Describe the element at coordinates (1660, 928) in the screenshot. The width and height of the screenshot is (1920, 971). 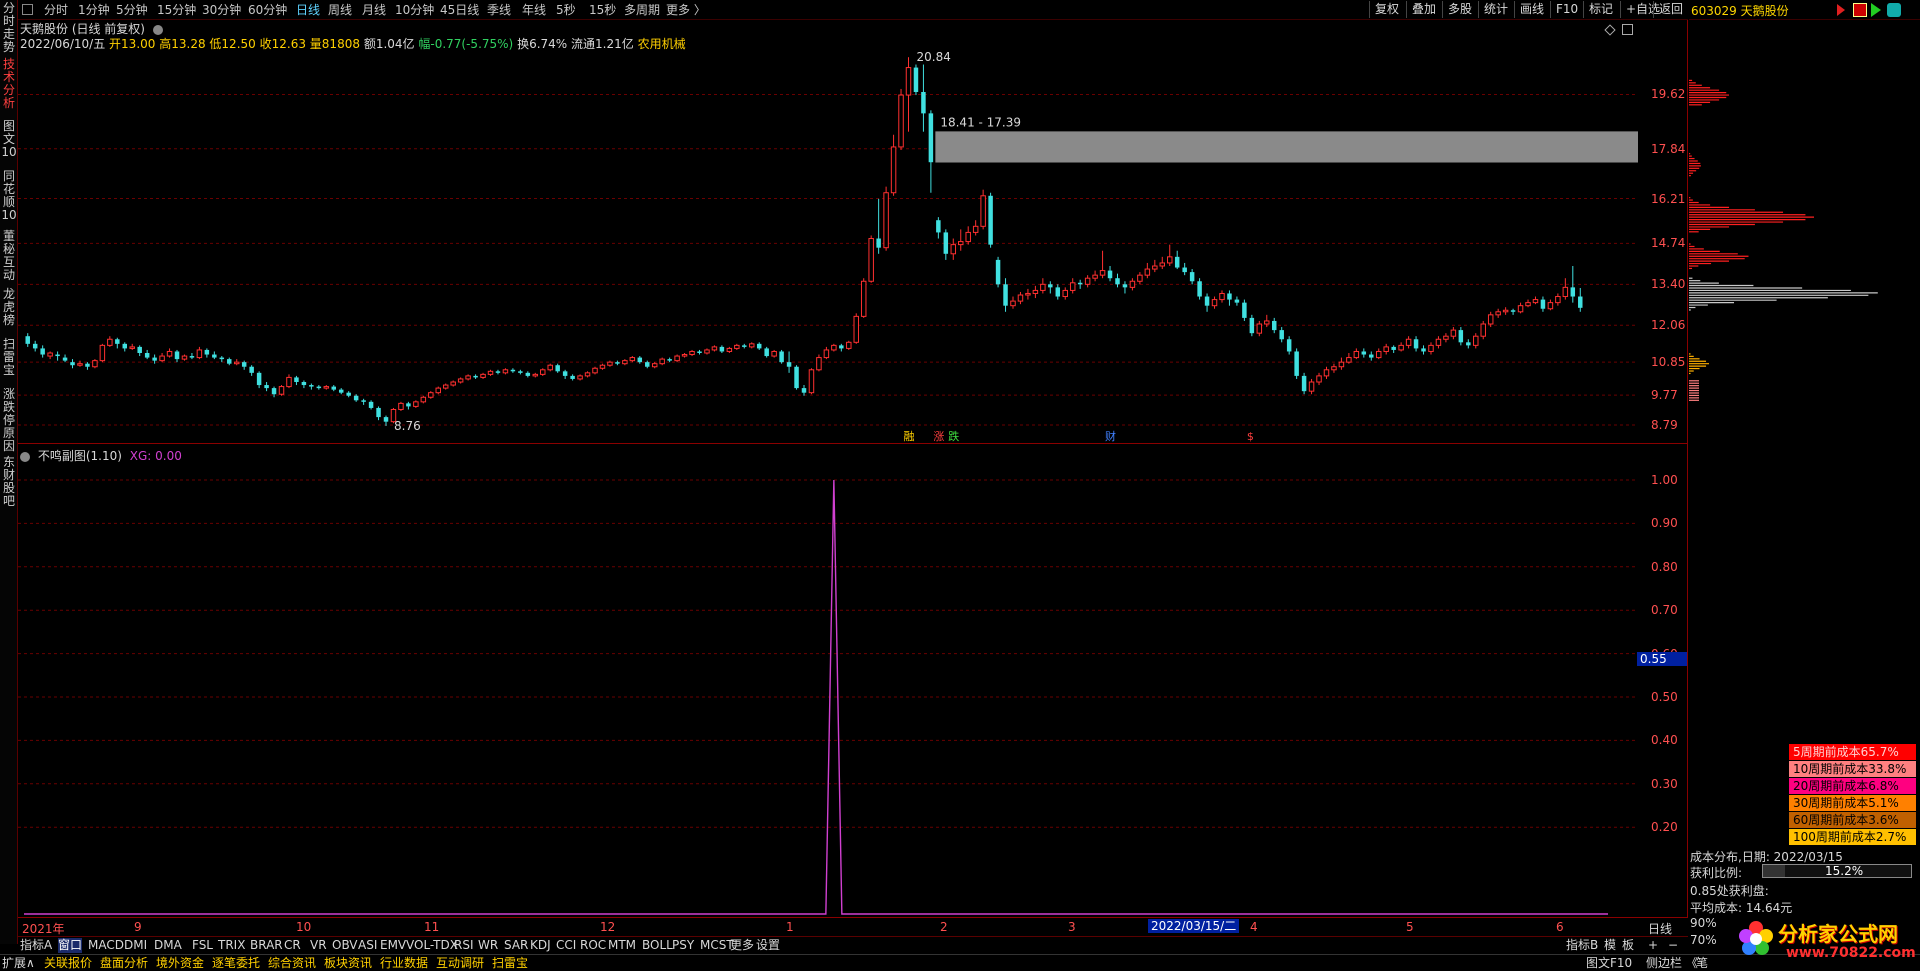
I see `x-axis-mode: 日线` at that location.